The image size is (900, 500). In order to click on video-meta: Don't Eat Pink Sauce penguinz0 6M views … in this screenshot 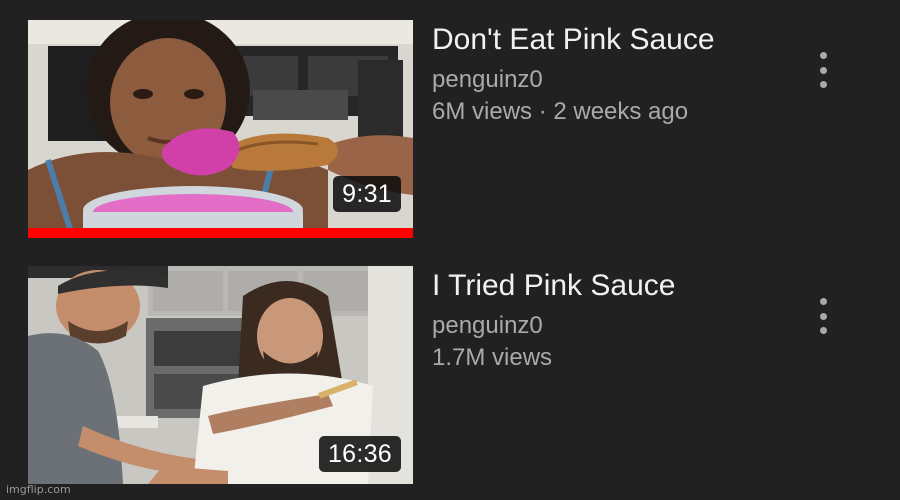, I will do `click(612, 75)`.